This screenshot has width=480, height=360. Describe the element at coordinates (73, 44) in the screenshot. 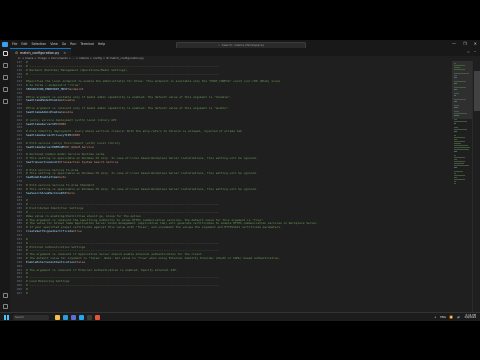

I see `menu-item-run: Run` at that location.